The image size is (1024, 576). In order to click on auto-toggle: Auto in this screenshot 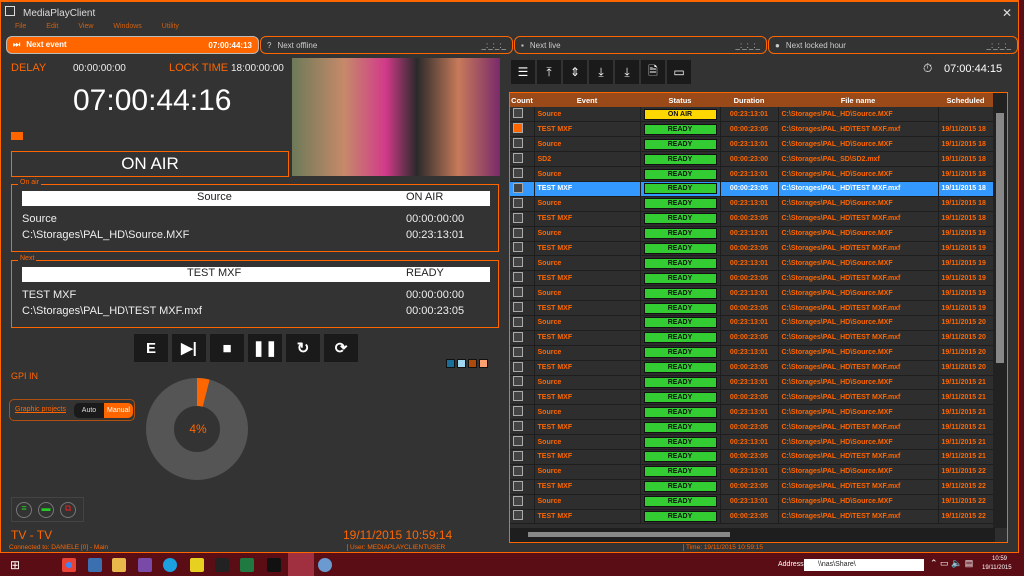, I will do `click(89, 410)`.